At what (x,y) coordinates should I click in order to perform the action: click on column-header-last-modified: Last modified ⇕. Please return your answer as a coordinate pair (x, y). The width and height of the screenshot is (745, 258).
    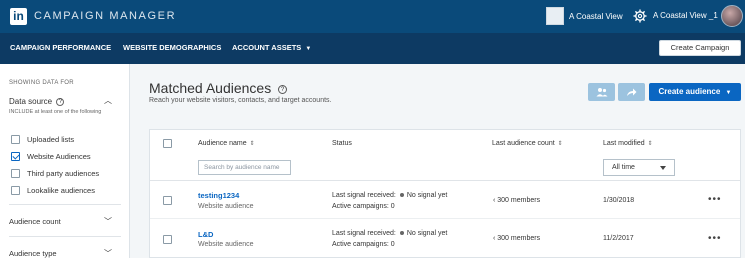
    Looking at the image, I should click on (628, 143).